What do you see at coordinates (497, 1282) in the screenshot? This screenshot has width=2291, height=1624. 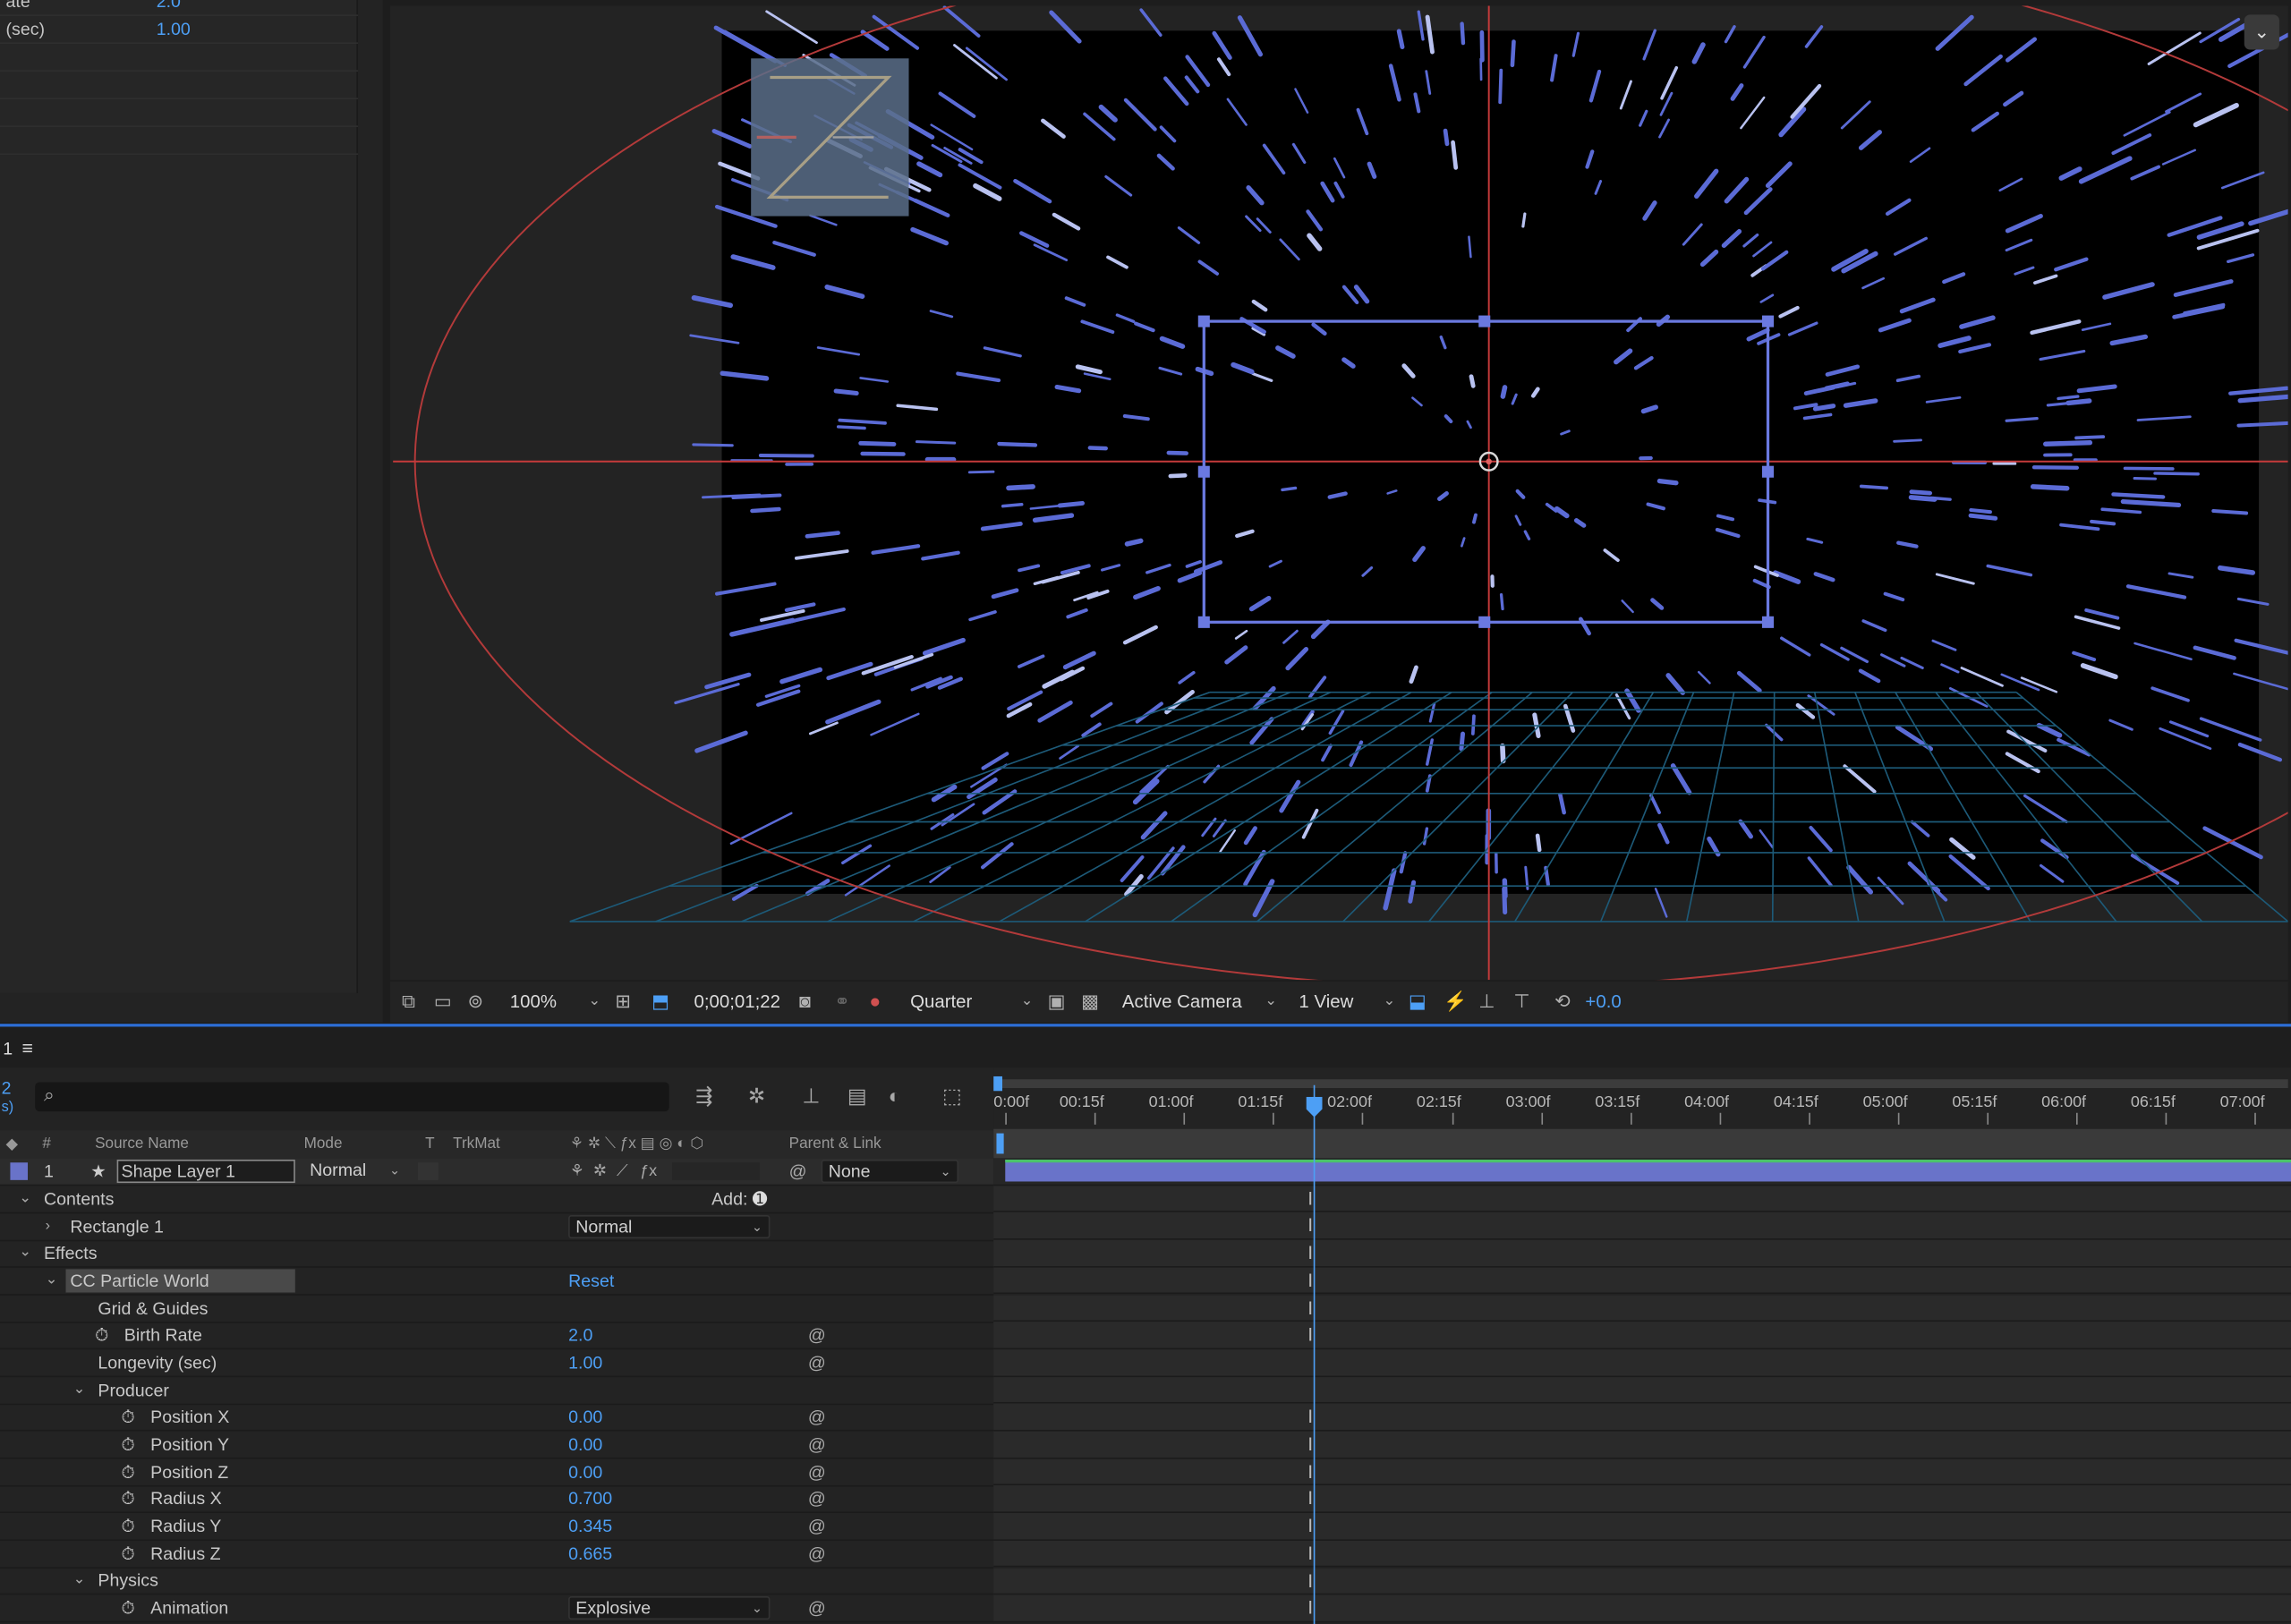 I see `property-row-effect: ⌄ CC Particle World Reset` at bounding box center [497, 1282].